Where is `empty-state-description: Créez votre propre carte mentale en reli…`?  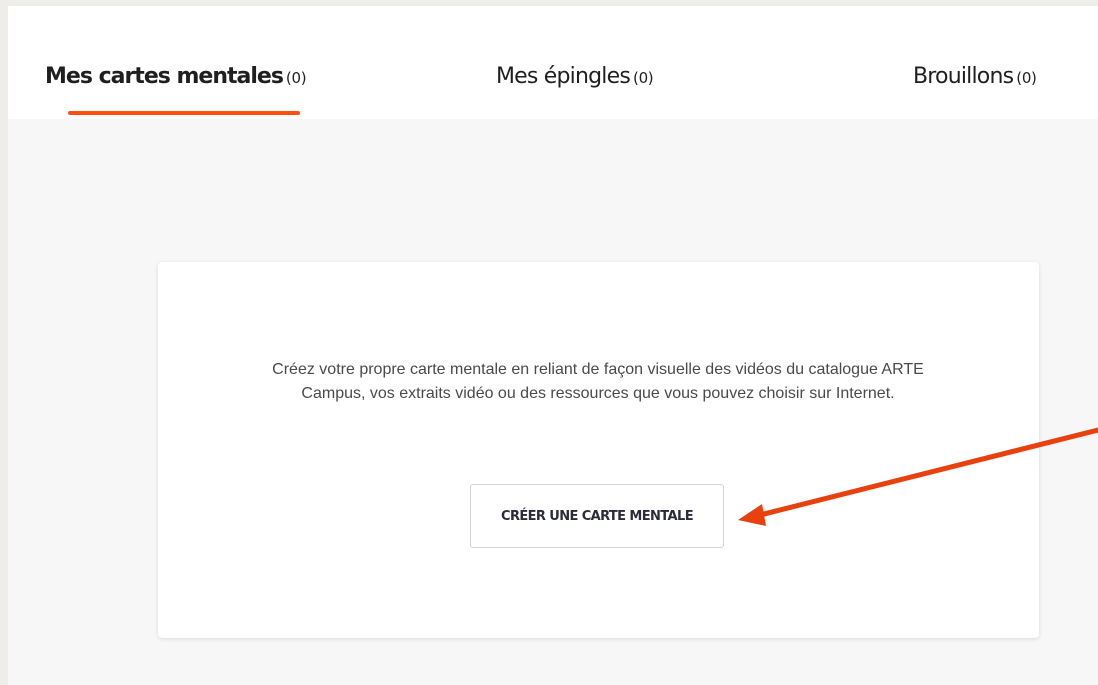 empty-state-description: Créez votre propre carte mentale en reli… is located at coordinates (598, 381).